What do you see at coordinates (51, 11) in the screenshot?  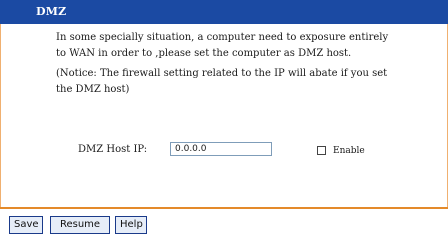 I see `page-title: DMZ` at bounding box center [51, 11].